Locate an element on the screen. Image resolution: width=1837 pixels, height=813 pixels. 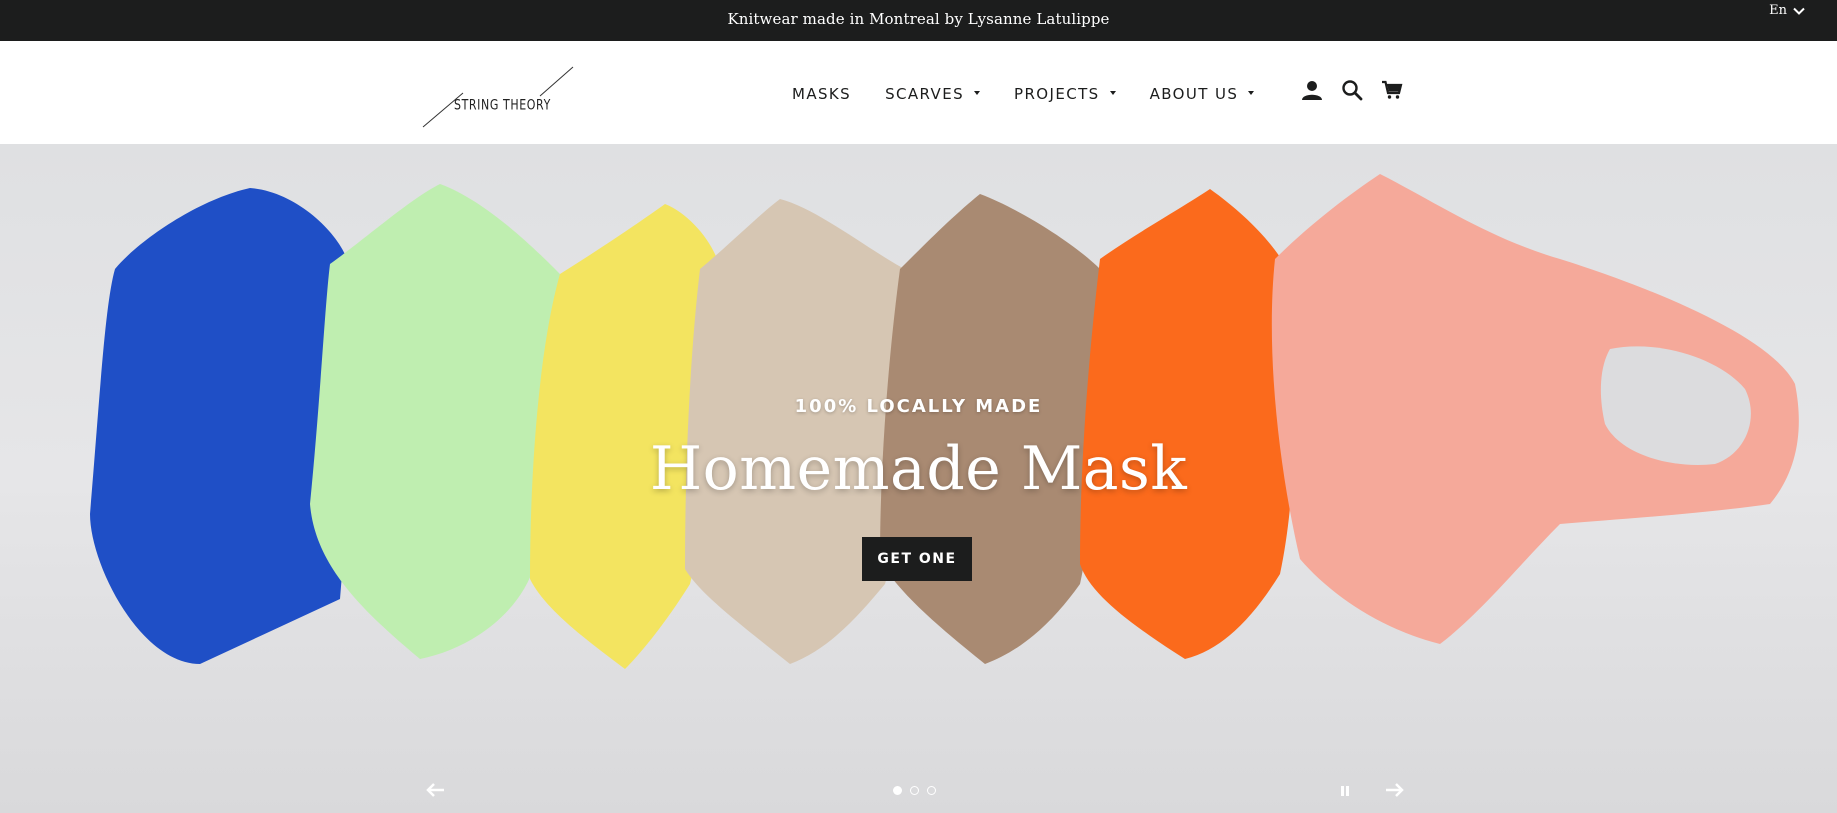
nav-item-label: ABOUT US is located at coordinates (1194, 94).